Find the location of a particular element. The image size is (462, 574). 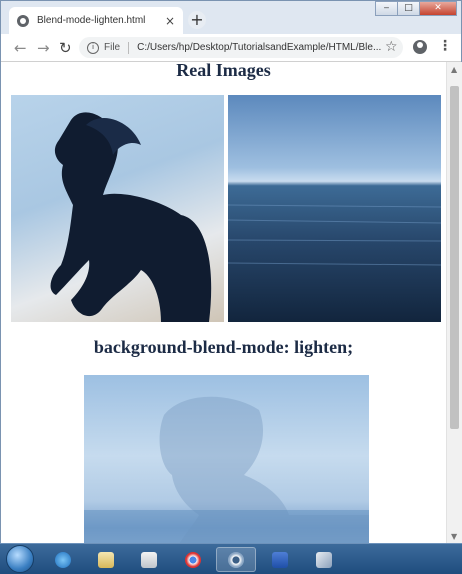

bookmark-star-icon: ☆ is located at coordinates (391, 47).